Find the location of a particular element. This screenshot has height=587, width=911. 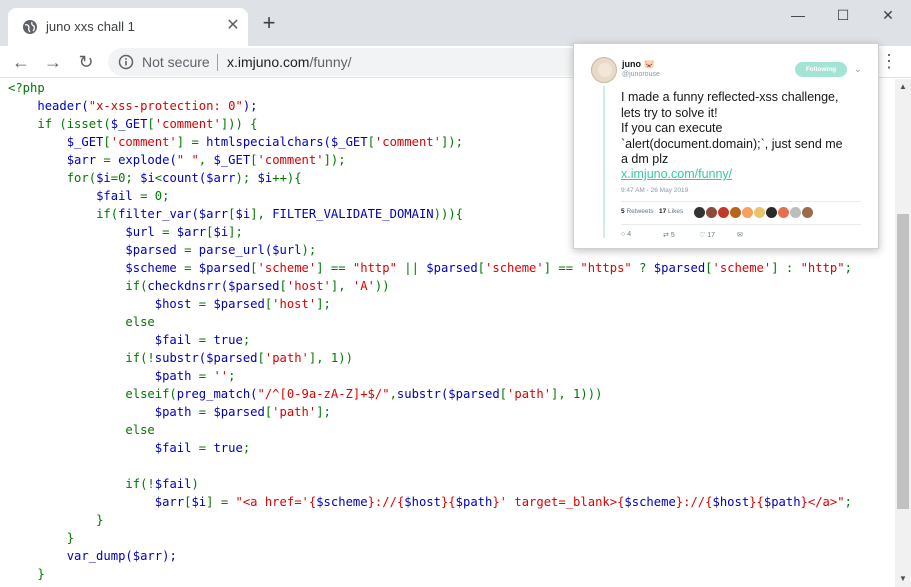

address-bar: Not secure x.imjuno.com/funny/ is located at coordinates (358, 62).